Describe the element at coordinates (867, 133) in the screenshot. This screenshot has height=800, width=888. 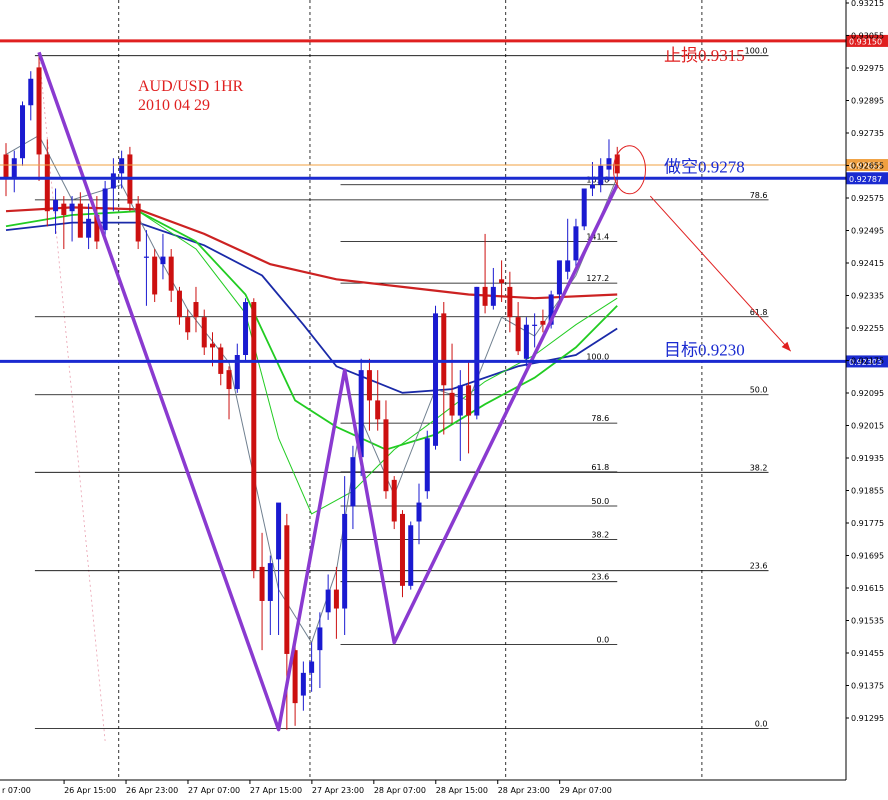
I see `y-tick-label: 0.92735` at that location.